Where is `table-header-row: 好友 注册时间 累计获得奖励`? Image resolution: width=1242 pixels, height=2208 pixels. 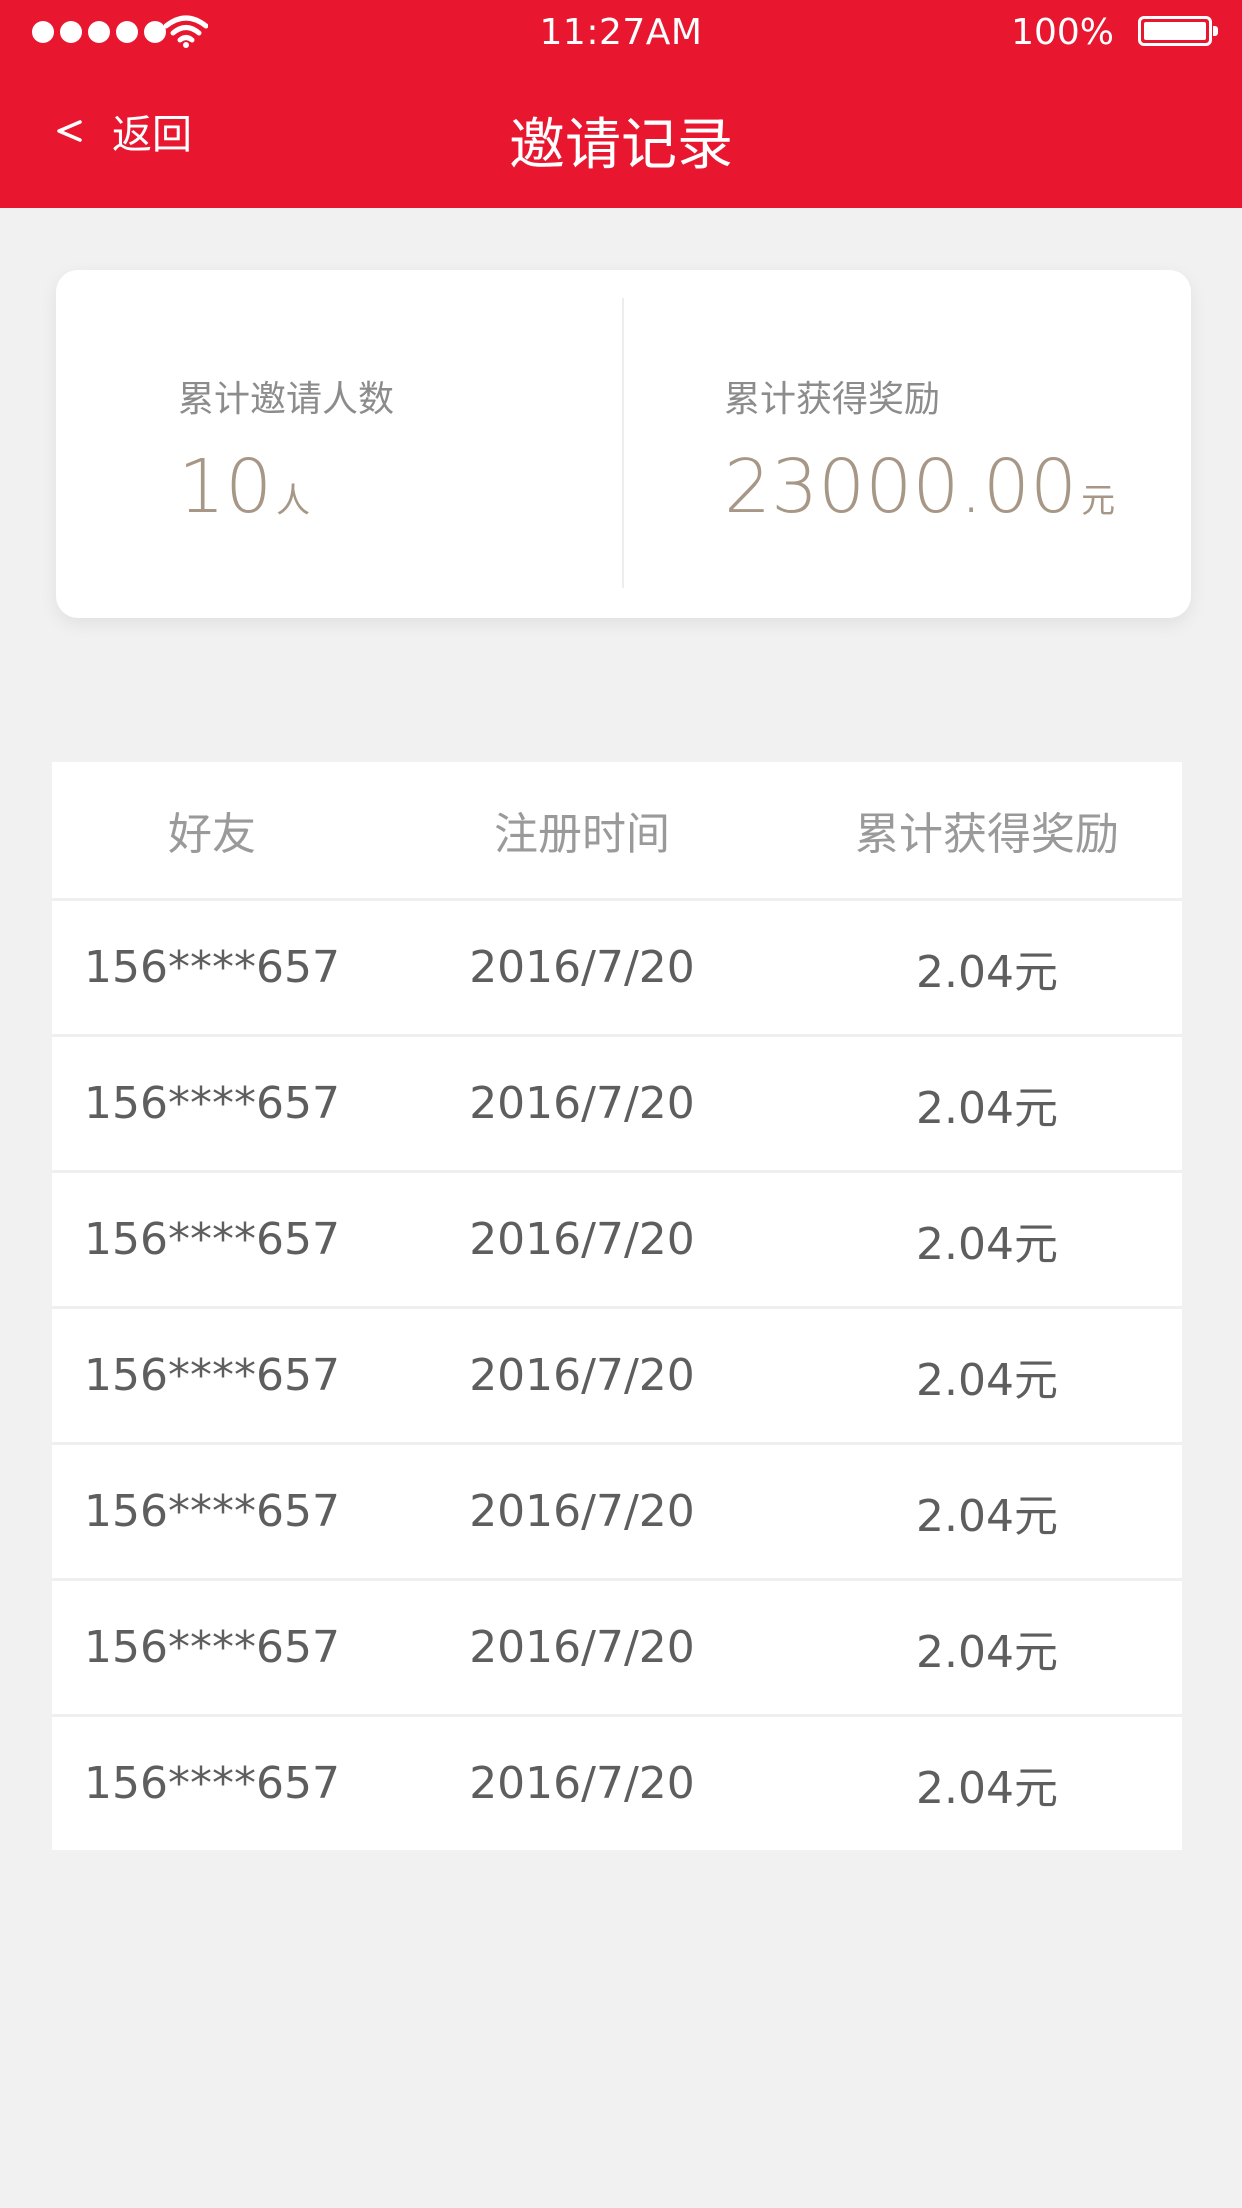 table-header-row: 好友 注册时间 累计获得奖励 is located at coordinates (617, 830).